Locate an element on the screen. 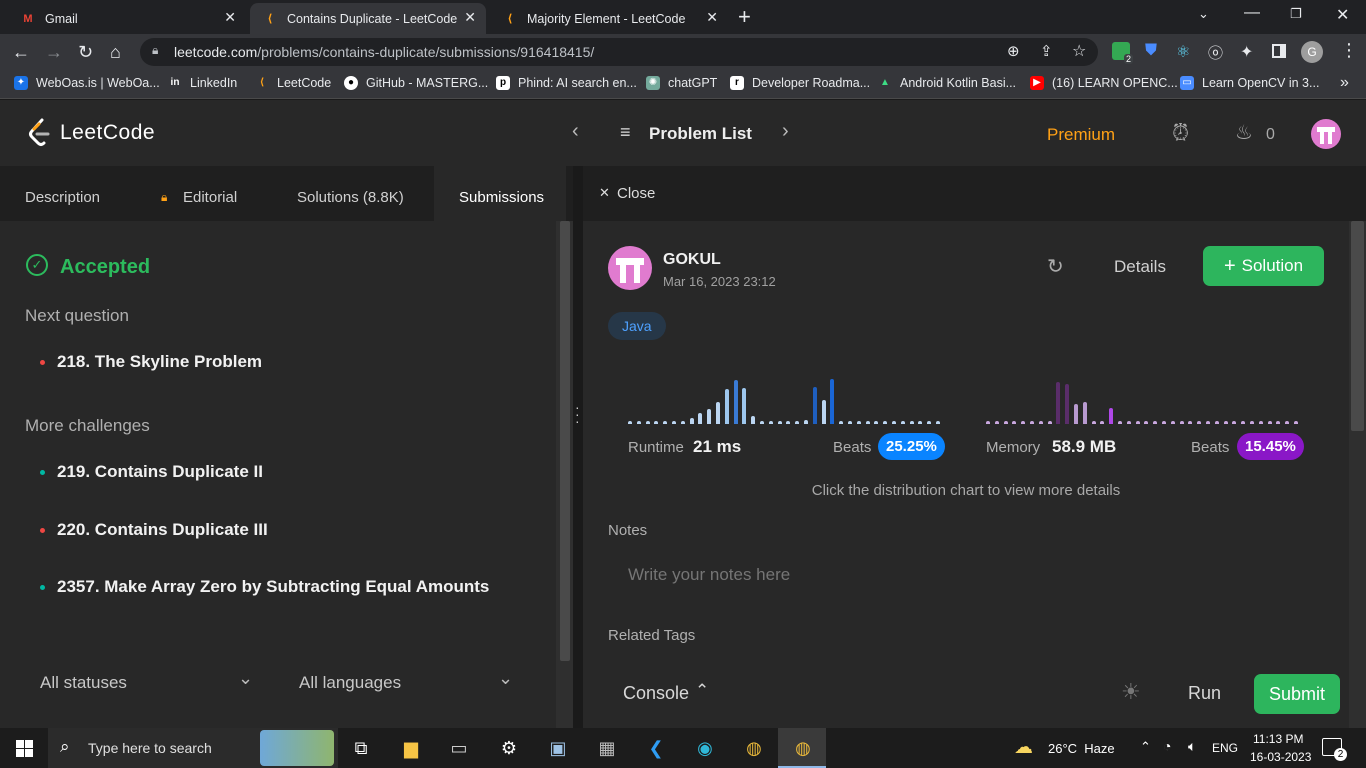 The width and height of the screenshot is (1366, 768). react-extension-icon: ⚛ is located at coordinates (1183, 52).